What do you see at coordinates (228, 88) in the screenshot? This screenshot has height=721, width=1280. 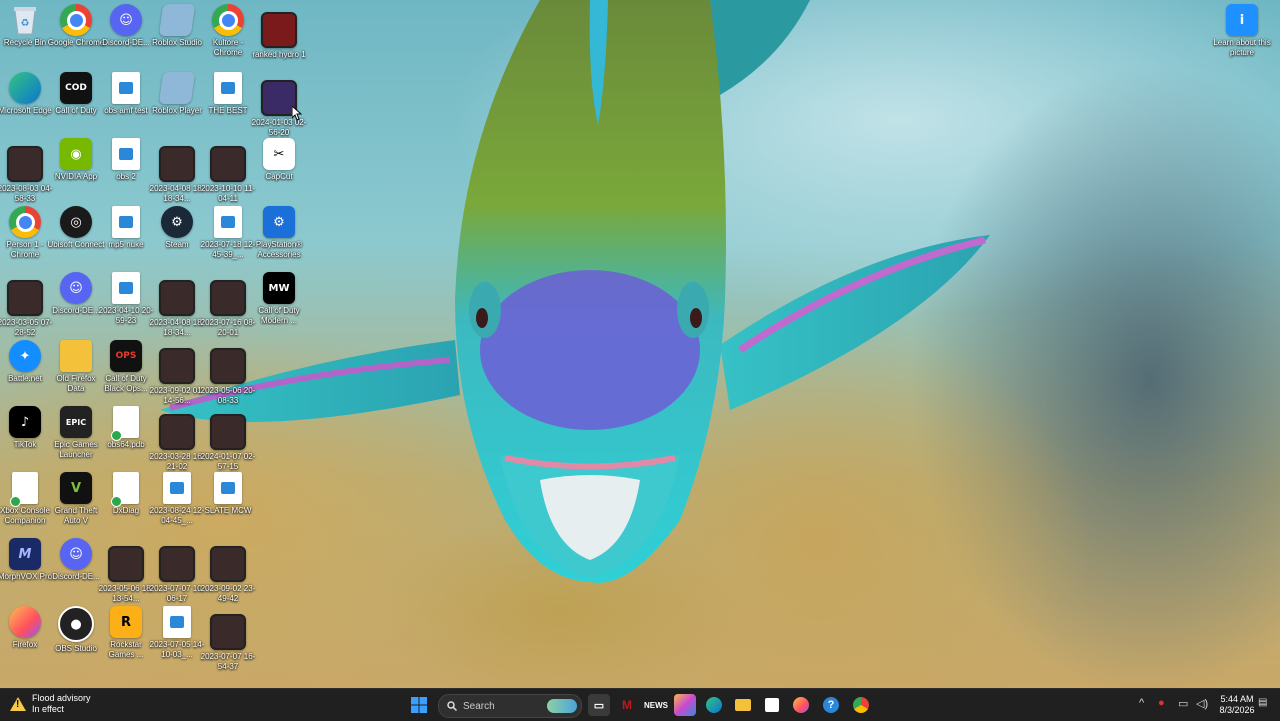 I see `video-file-icon` at bounding box center [228, 88].